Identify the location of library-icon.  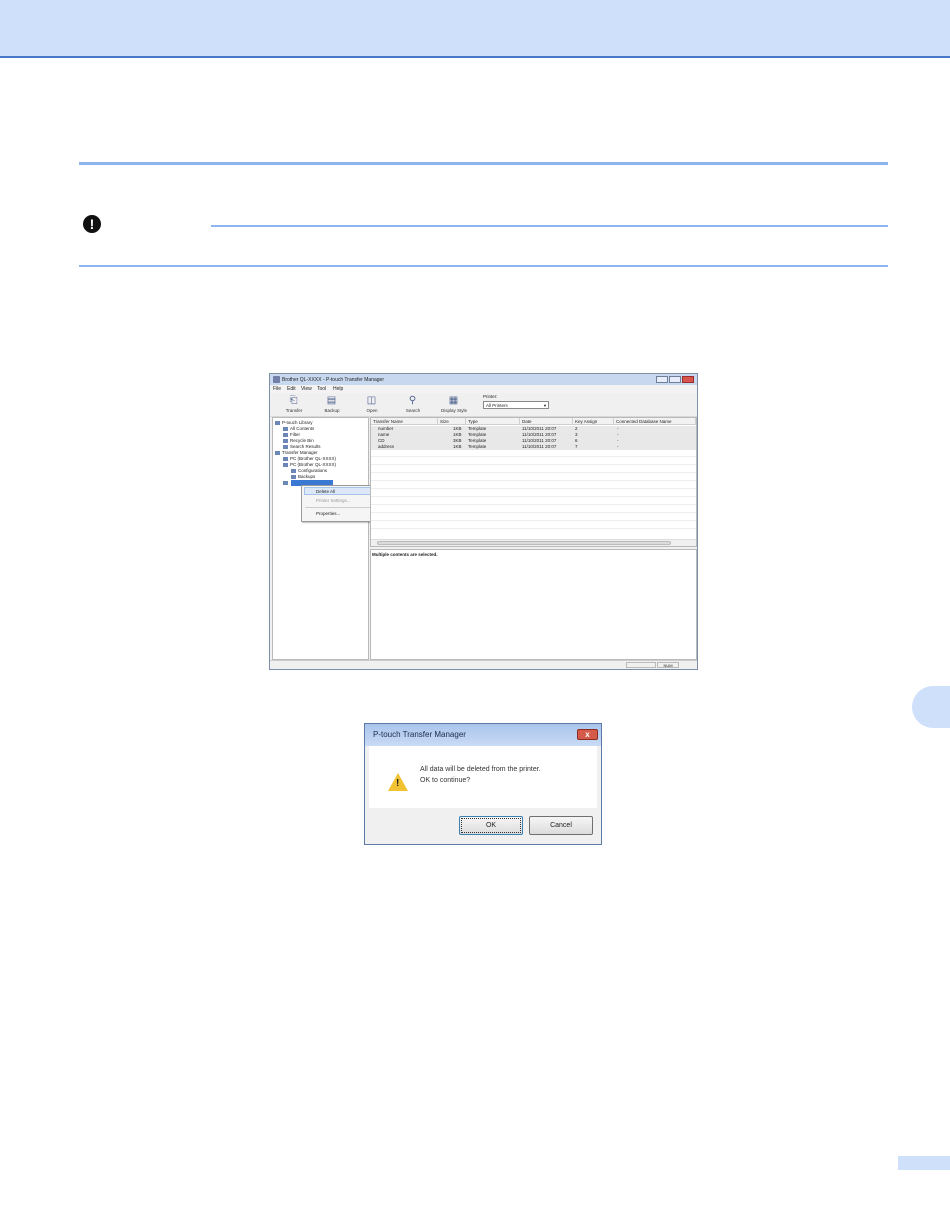
(277, 422).